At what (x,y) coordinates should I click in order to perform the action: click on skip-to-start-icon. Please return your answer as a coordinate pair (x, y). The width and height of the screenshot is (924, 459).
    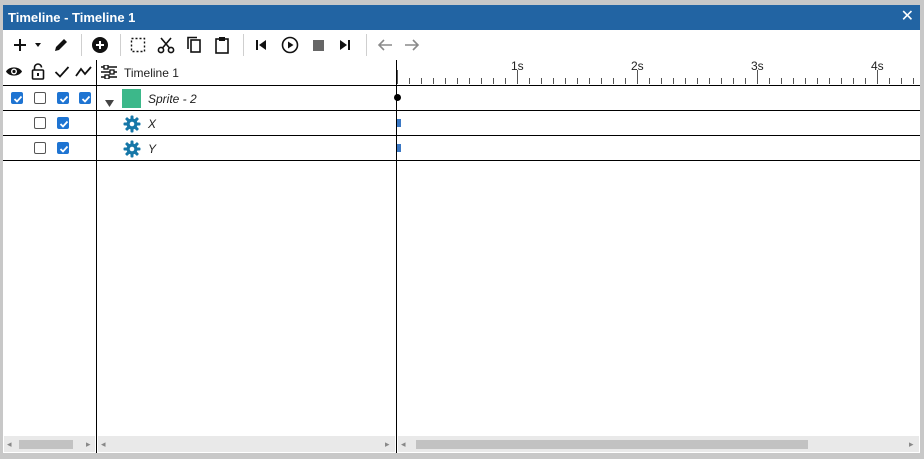
    Looking at the image, I should click on (261, 45).